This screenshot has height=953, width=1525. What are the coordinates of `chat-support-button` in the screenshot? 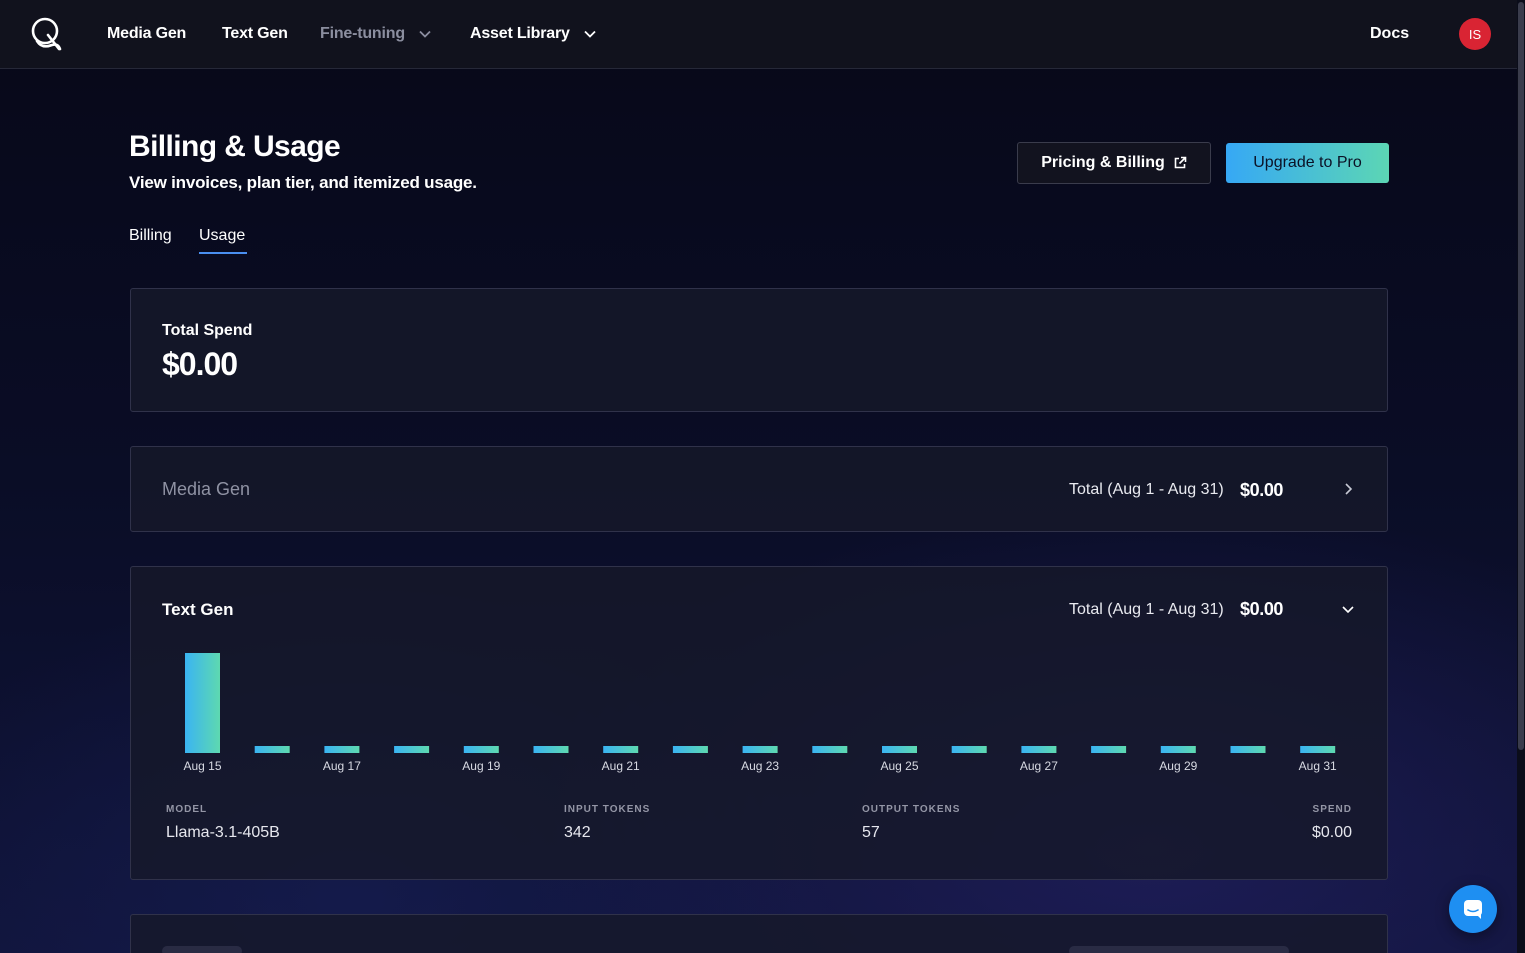 It's located at (1473, 909).